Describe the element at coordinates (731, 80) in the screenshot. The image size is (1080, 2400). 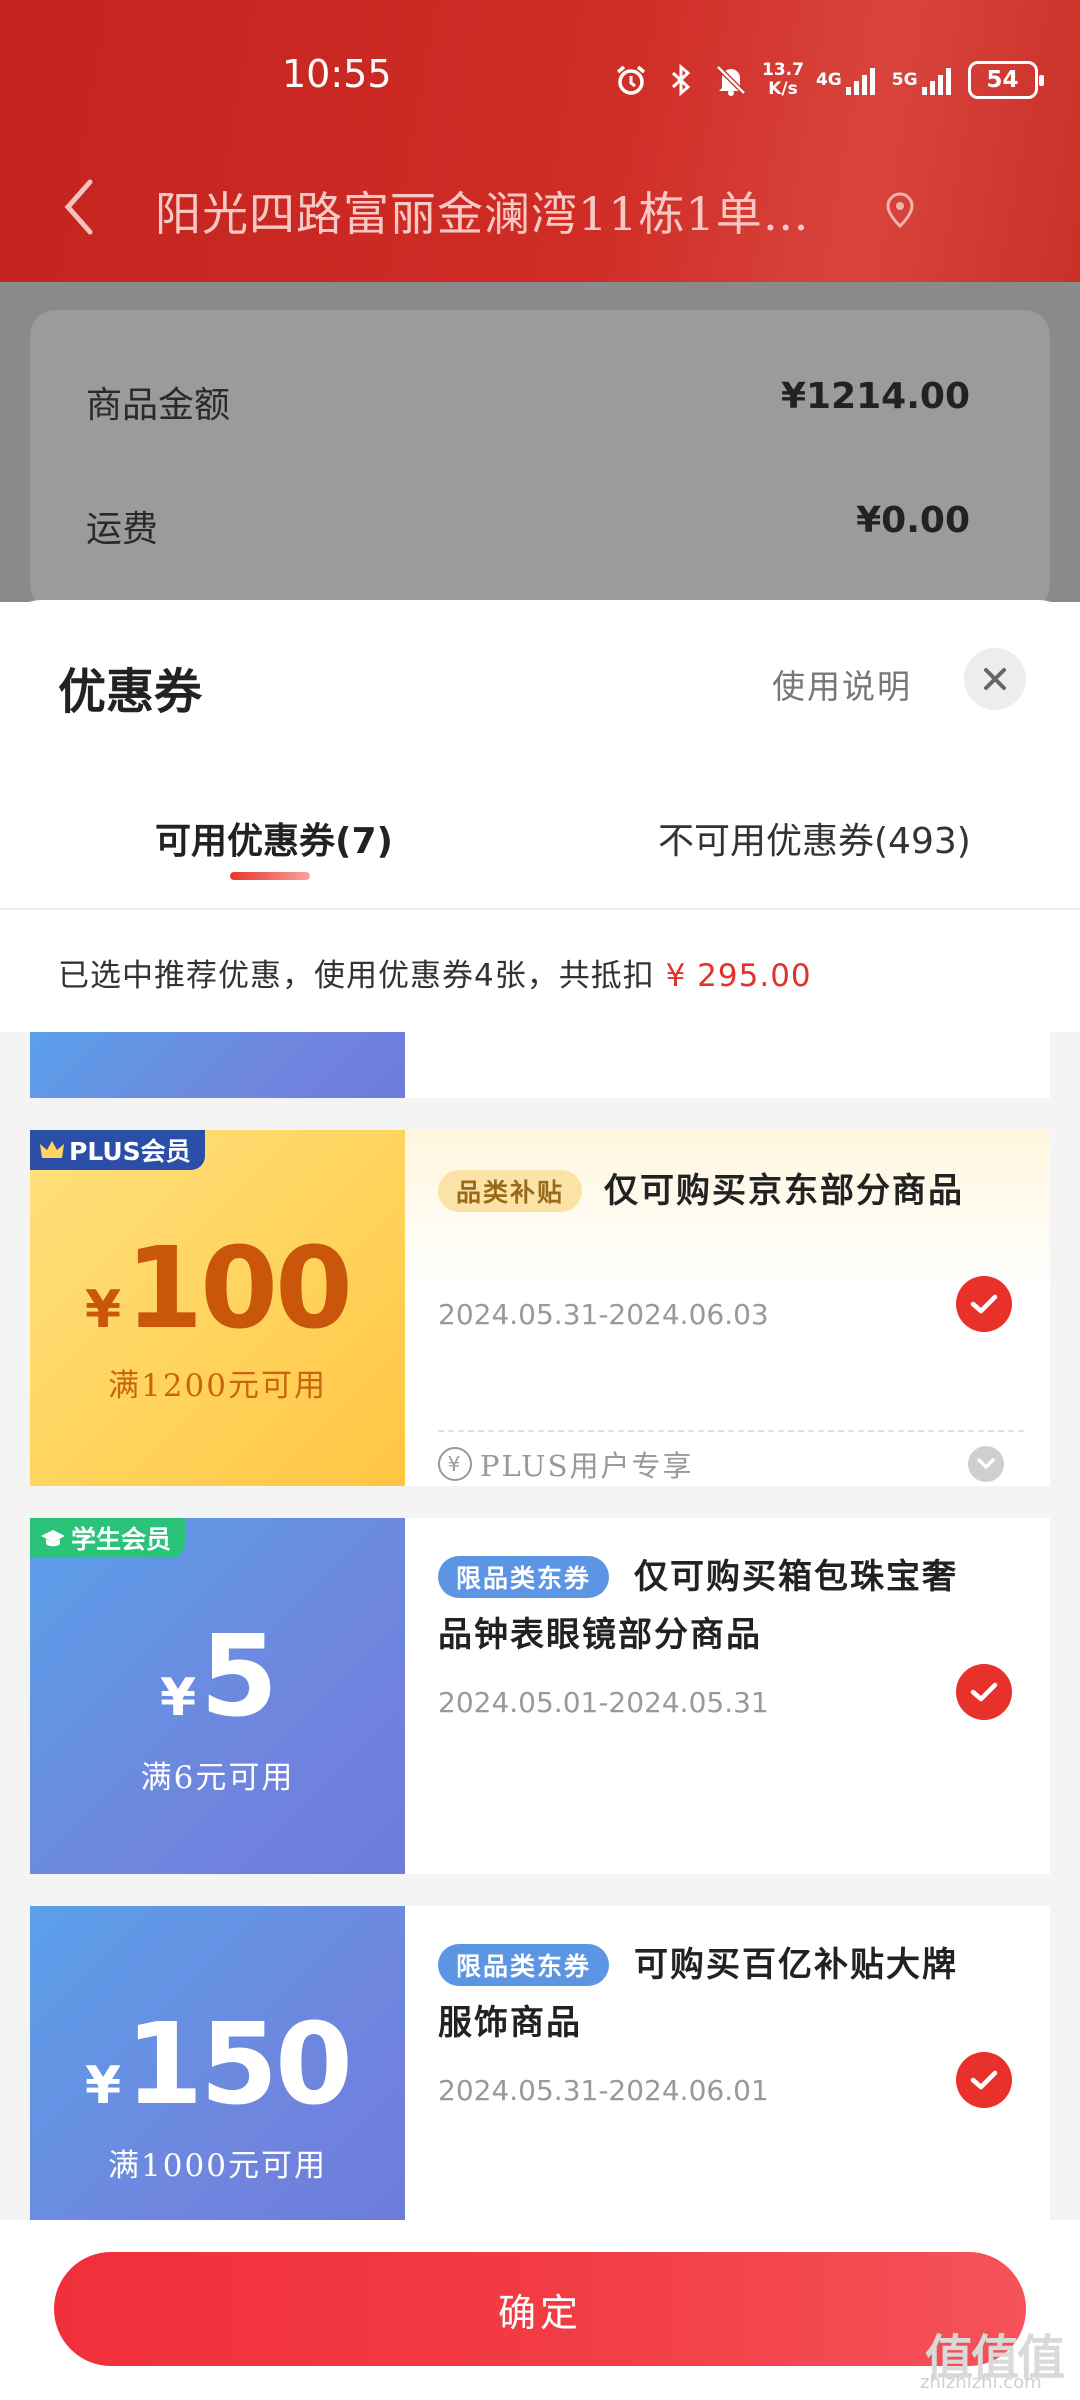
I see `mute-bell-icon` at that location.